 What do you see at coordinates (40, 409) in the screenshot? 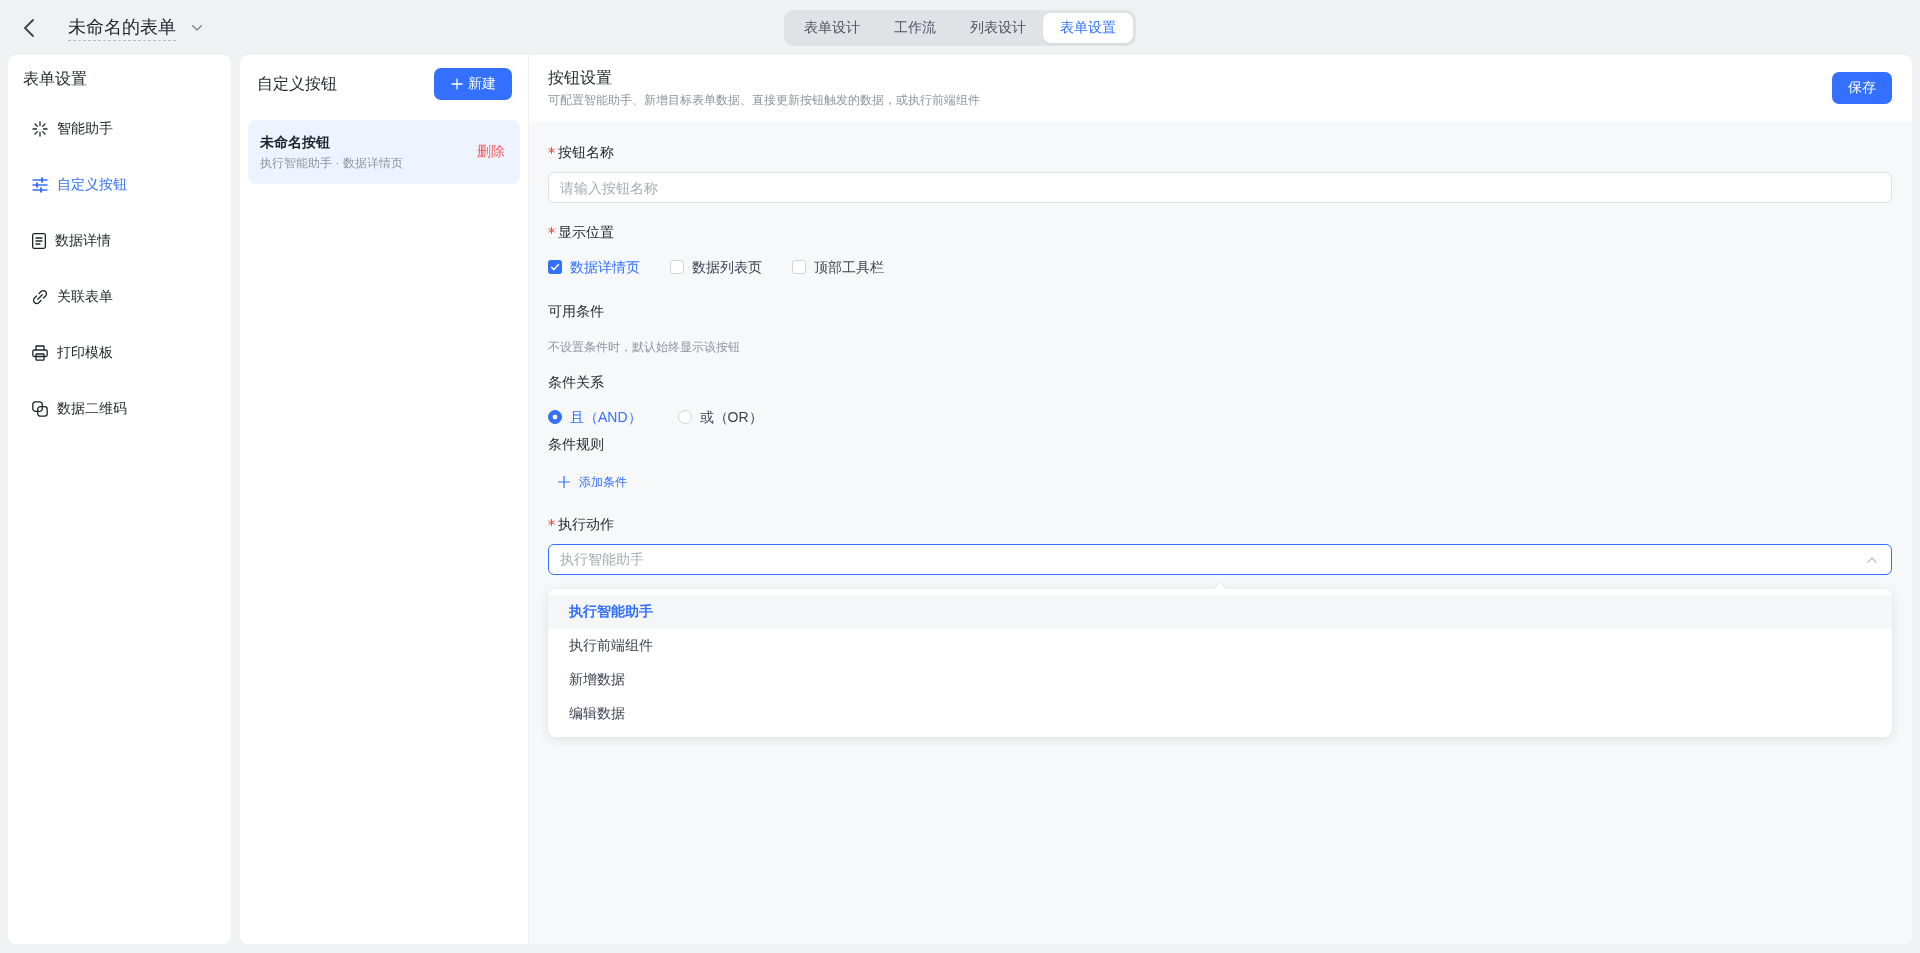
I see `overlapping-squares-icon` at bounding box center [40, 409].